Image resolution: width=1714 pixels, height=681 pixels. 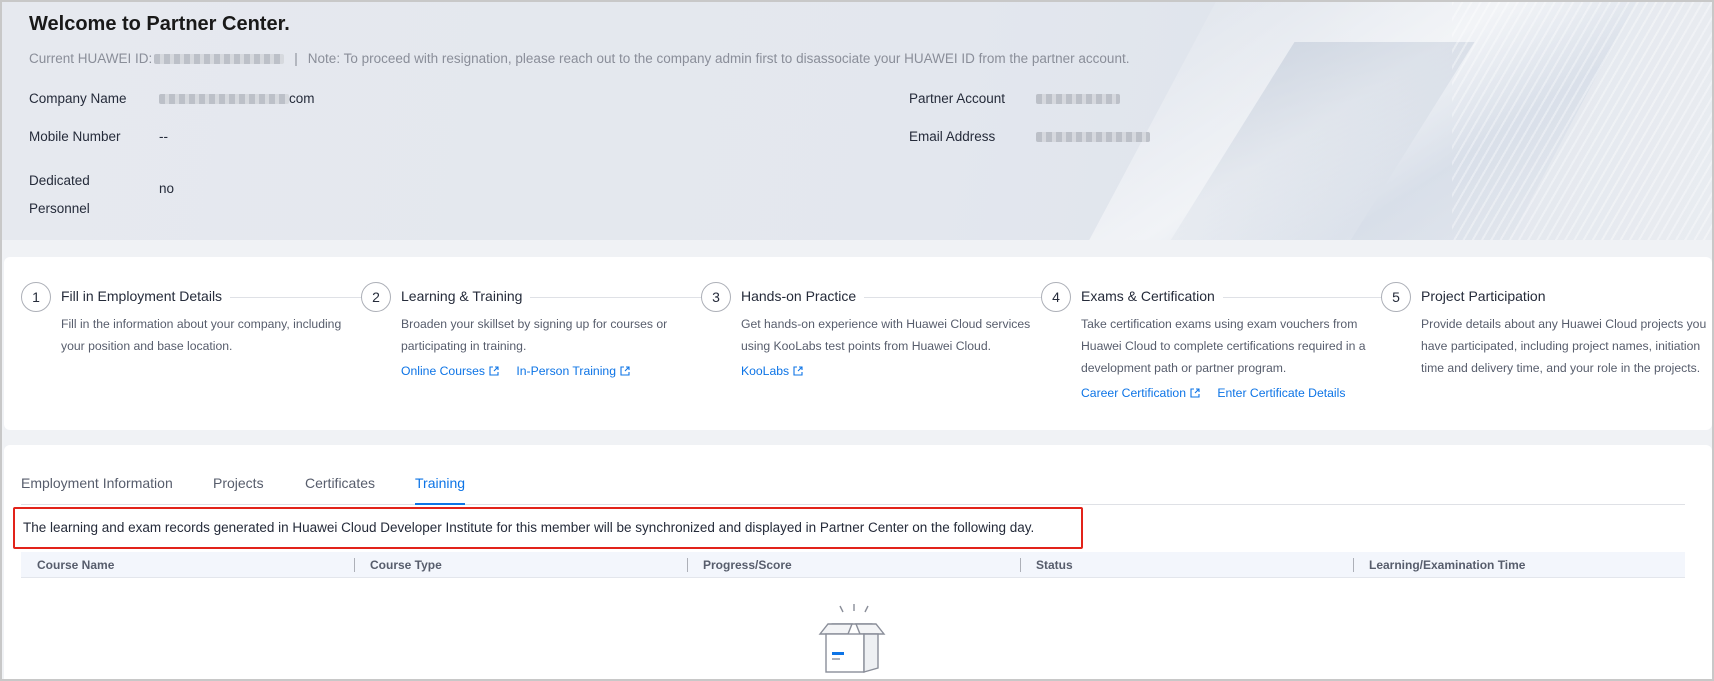 I want to click on step-links: KooLabs, so click(x=779, y=371).